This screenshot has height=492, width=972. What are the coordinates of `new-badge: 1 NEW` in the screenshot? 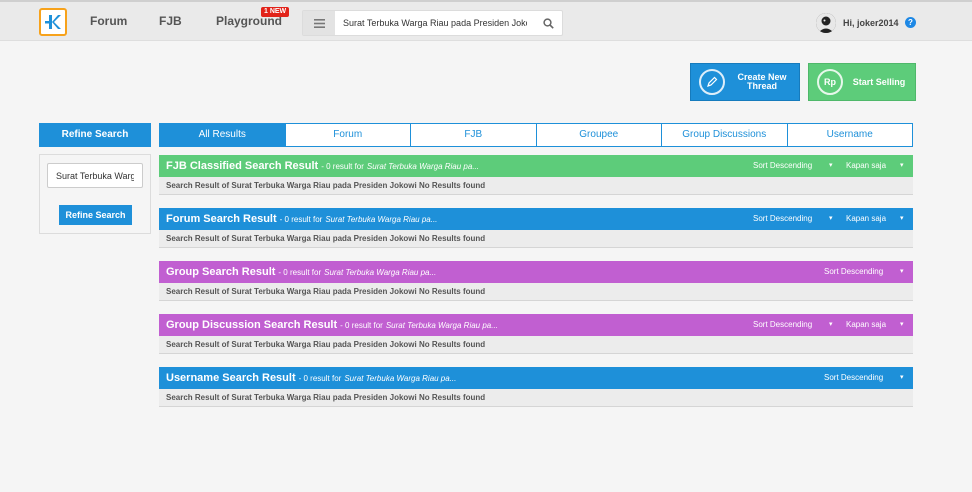 It's located at (275, 12).